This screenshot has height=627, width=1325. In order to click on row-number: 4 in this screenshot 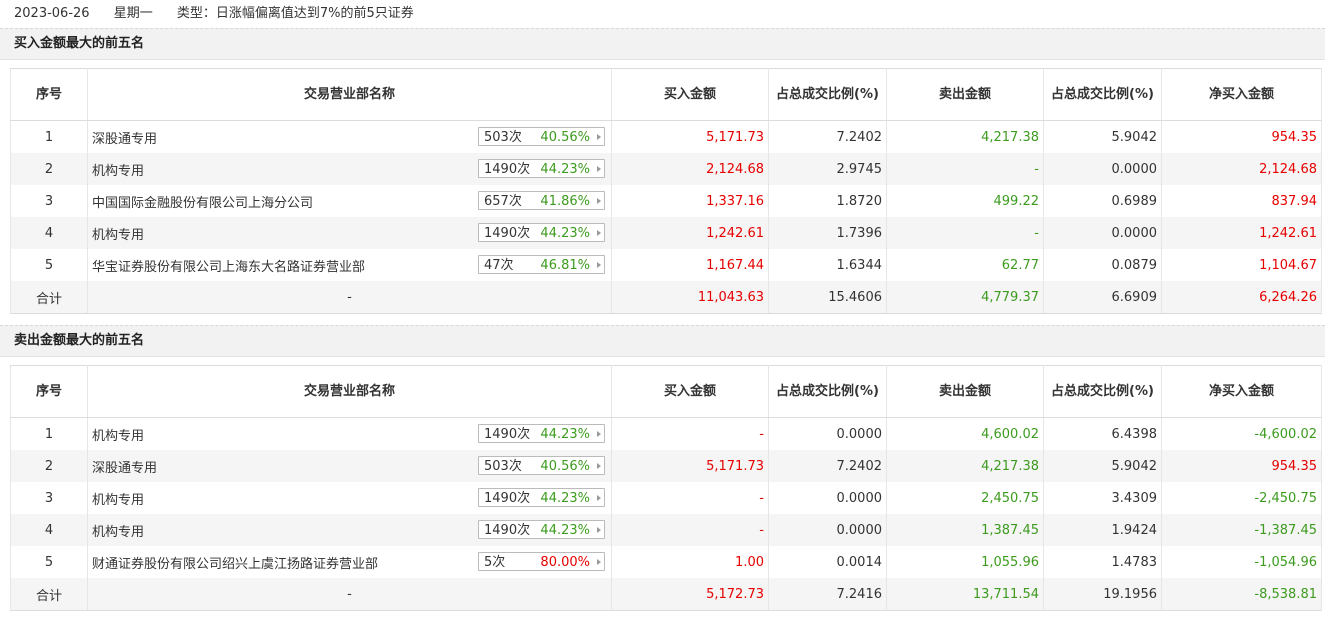, I will do `click(49, 530)`.